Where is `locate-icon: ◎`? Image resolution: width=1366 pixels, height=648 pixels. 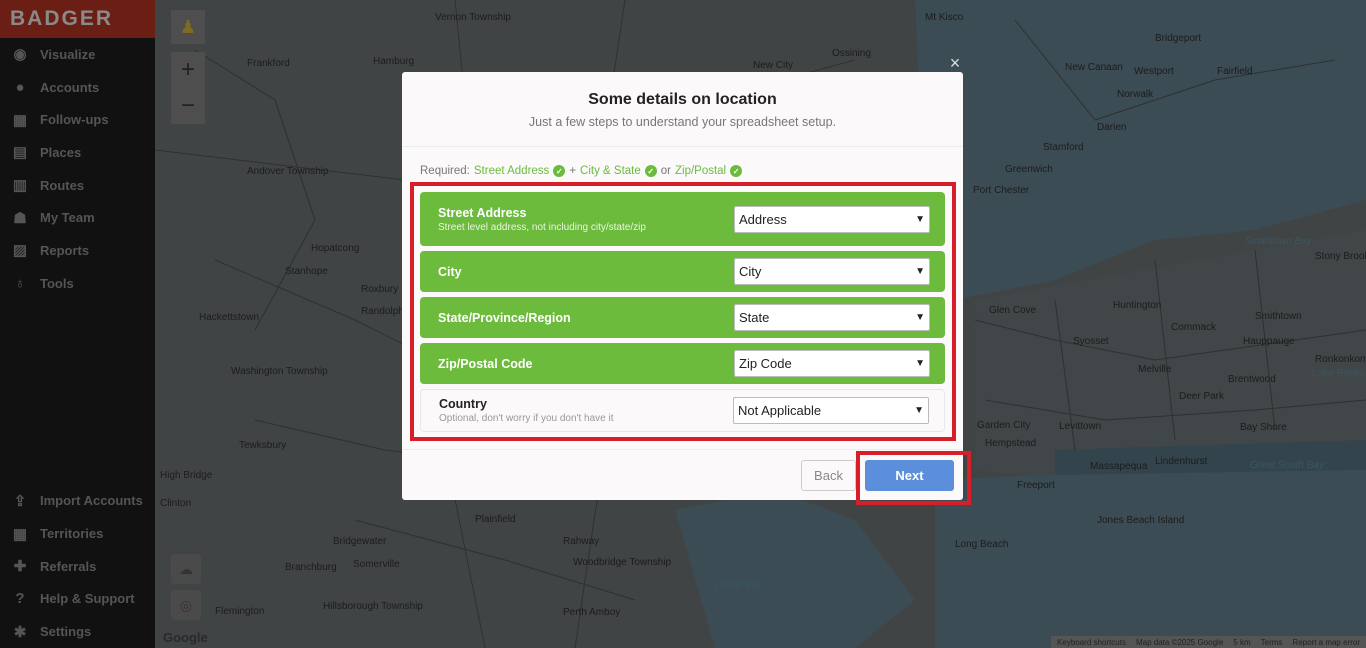 locate-icon: ◎ is located at coordinates (186, 605).